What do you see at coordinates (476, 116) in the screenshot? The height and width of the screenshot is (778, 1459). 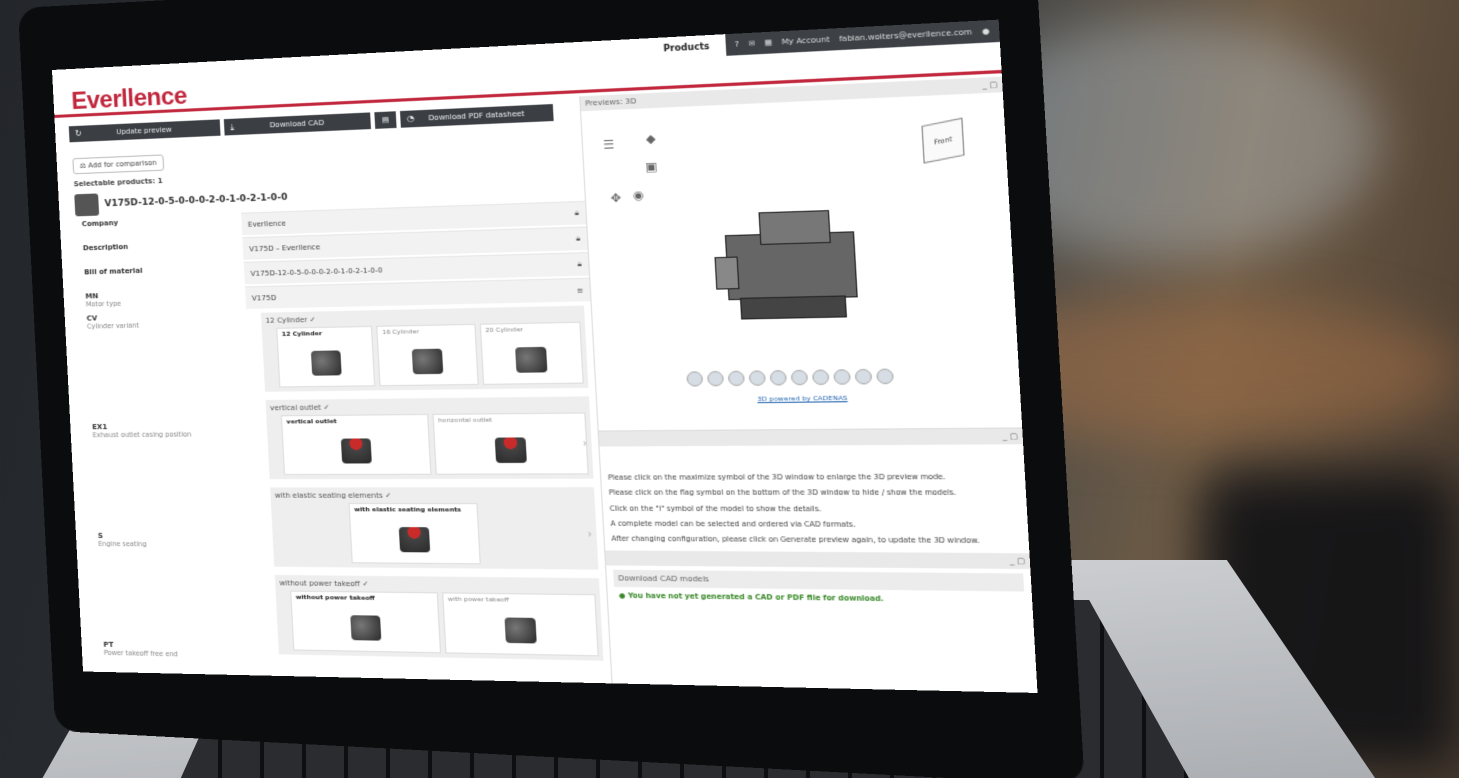 I see `download-pdf-button: ◔ Download PDF datasheet` at bounding box center [476, 116].